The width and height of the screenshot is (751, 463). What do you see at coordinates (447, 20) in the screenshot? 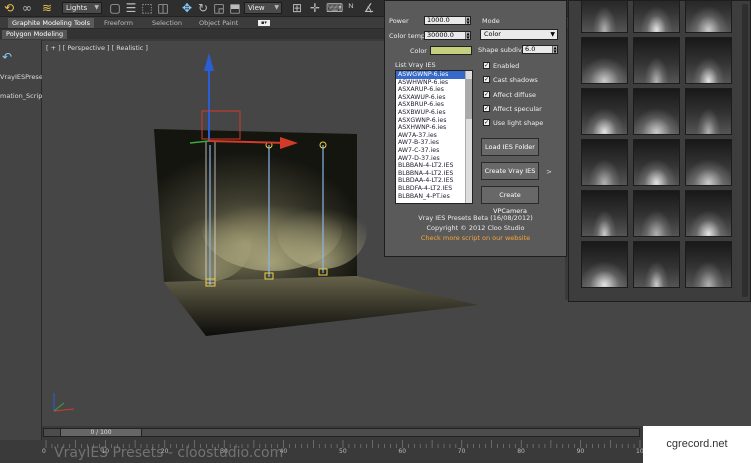
I see `power-spinner: 1000.0 ▲ ▼` at bounding box center [447, 20].